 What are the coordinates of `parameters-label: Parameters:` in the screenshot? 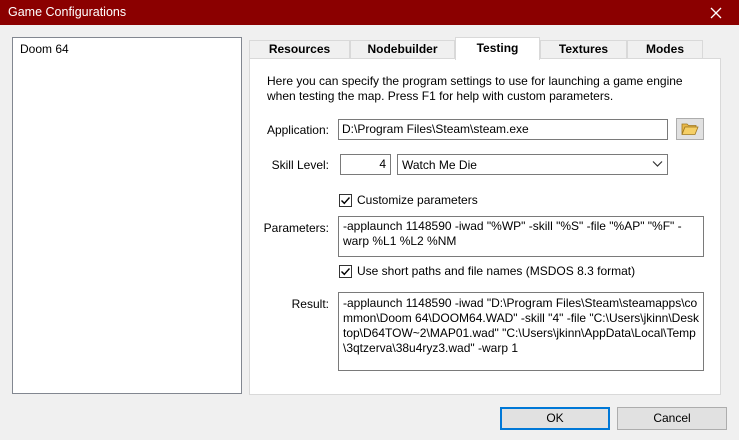 It's located at (296, 228).